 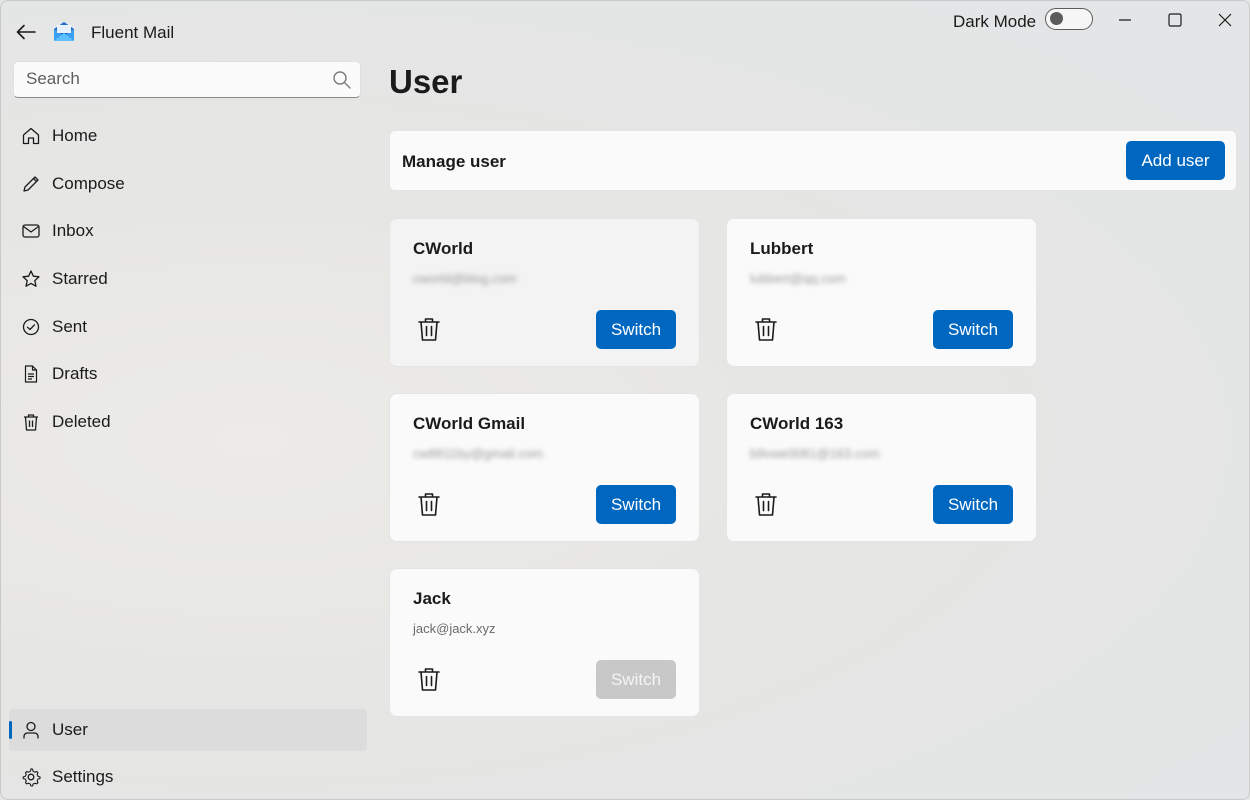 I want to click on user-card: CWorld cworld@blog.com Switch, so click(x=544, y=292).